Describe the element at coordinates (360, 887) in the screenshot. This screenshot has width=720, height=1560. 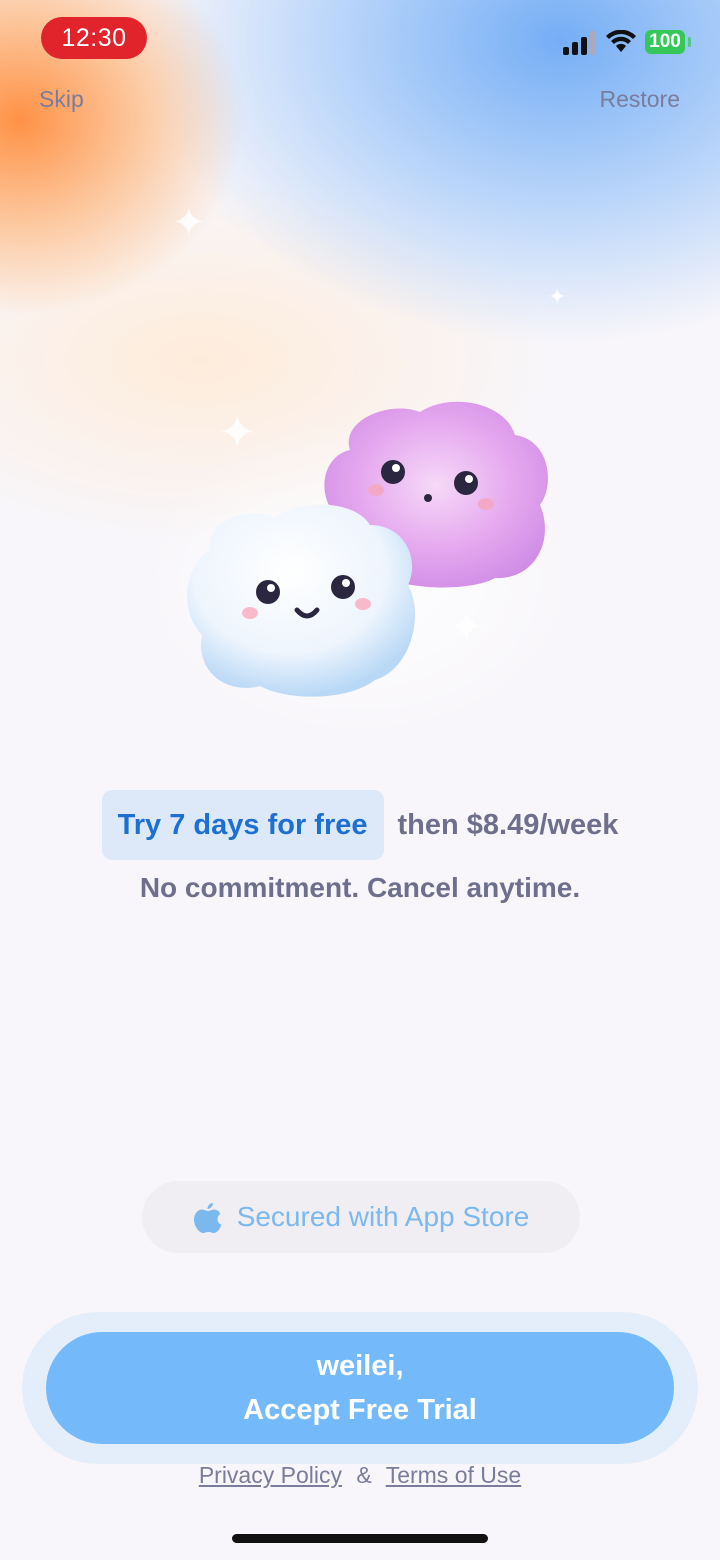
I see `offer-subtitle: No commitment. Cancel anytime.` at that location.